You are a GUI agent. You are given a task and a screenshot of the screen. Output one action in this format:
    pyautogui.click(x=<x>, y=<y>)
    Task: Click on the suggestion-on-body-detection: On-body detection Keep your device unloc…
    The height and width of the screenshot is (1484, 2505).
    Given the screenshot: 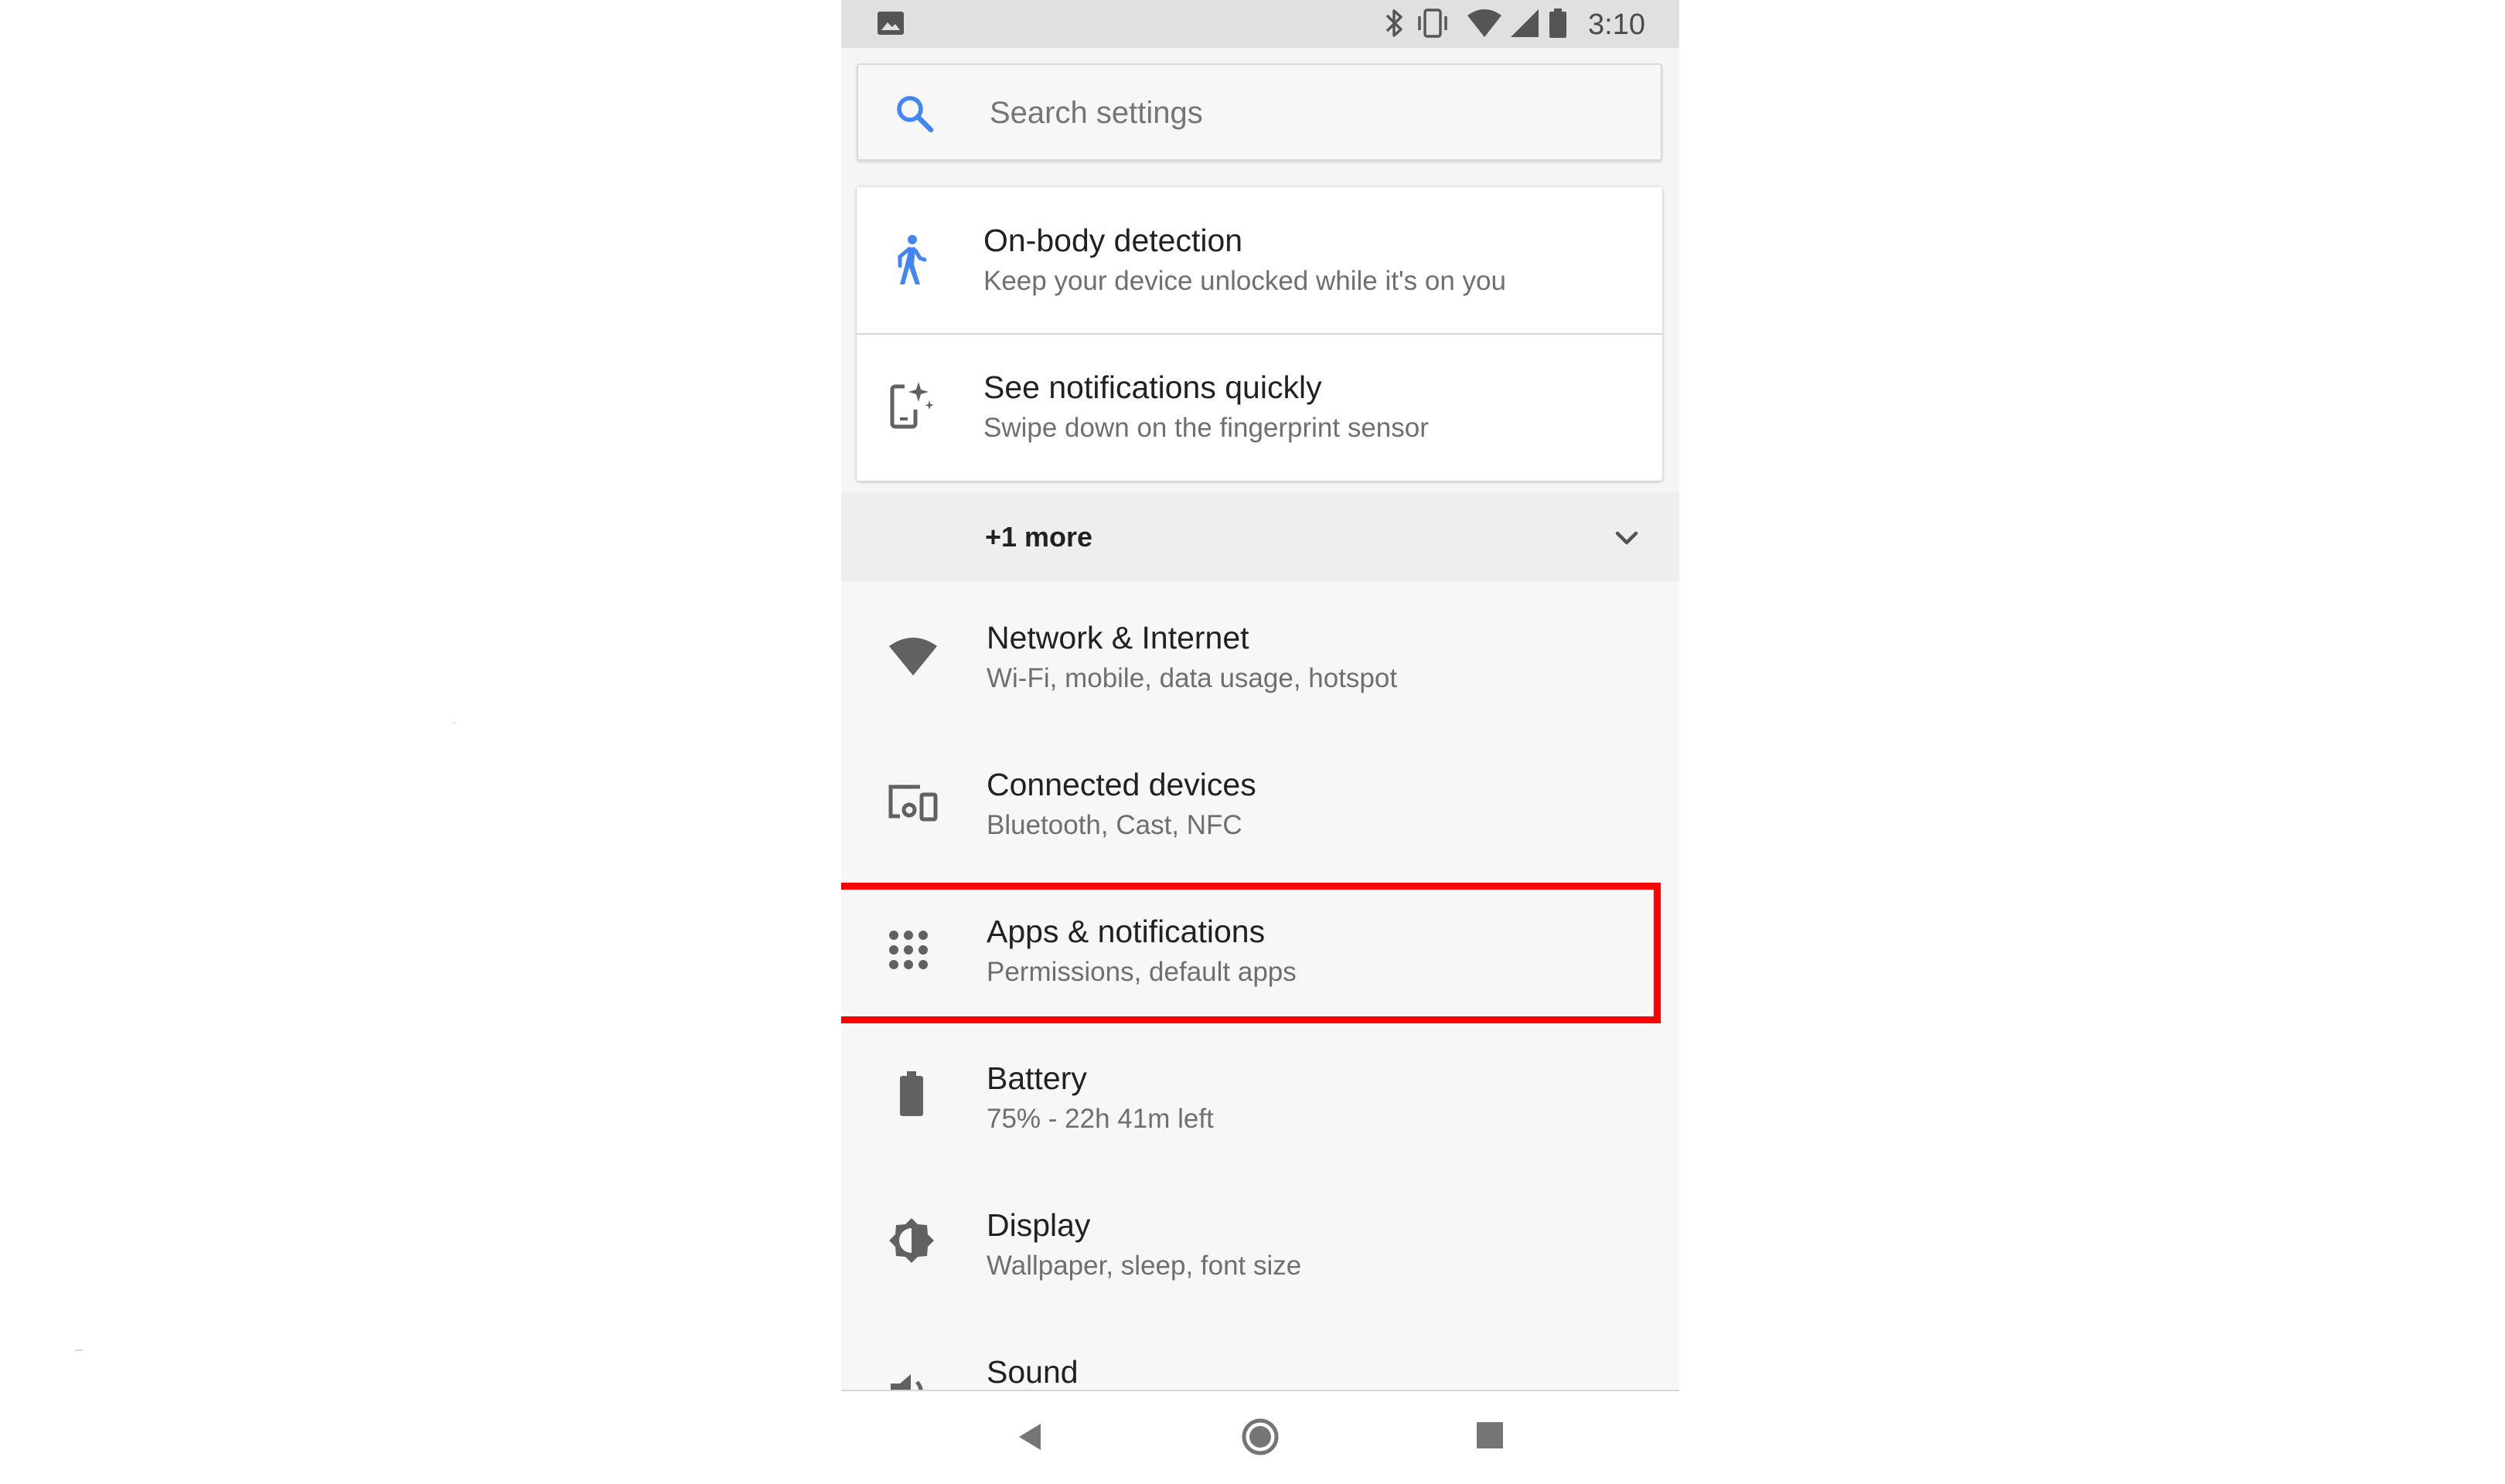 What is the action you would take?
    pyautogui.click(x=1259, y=261)
    